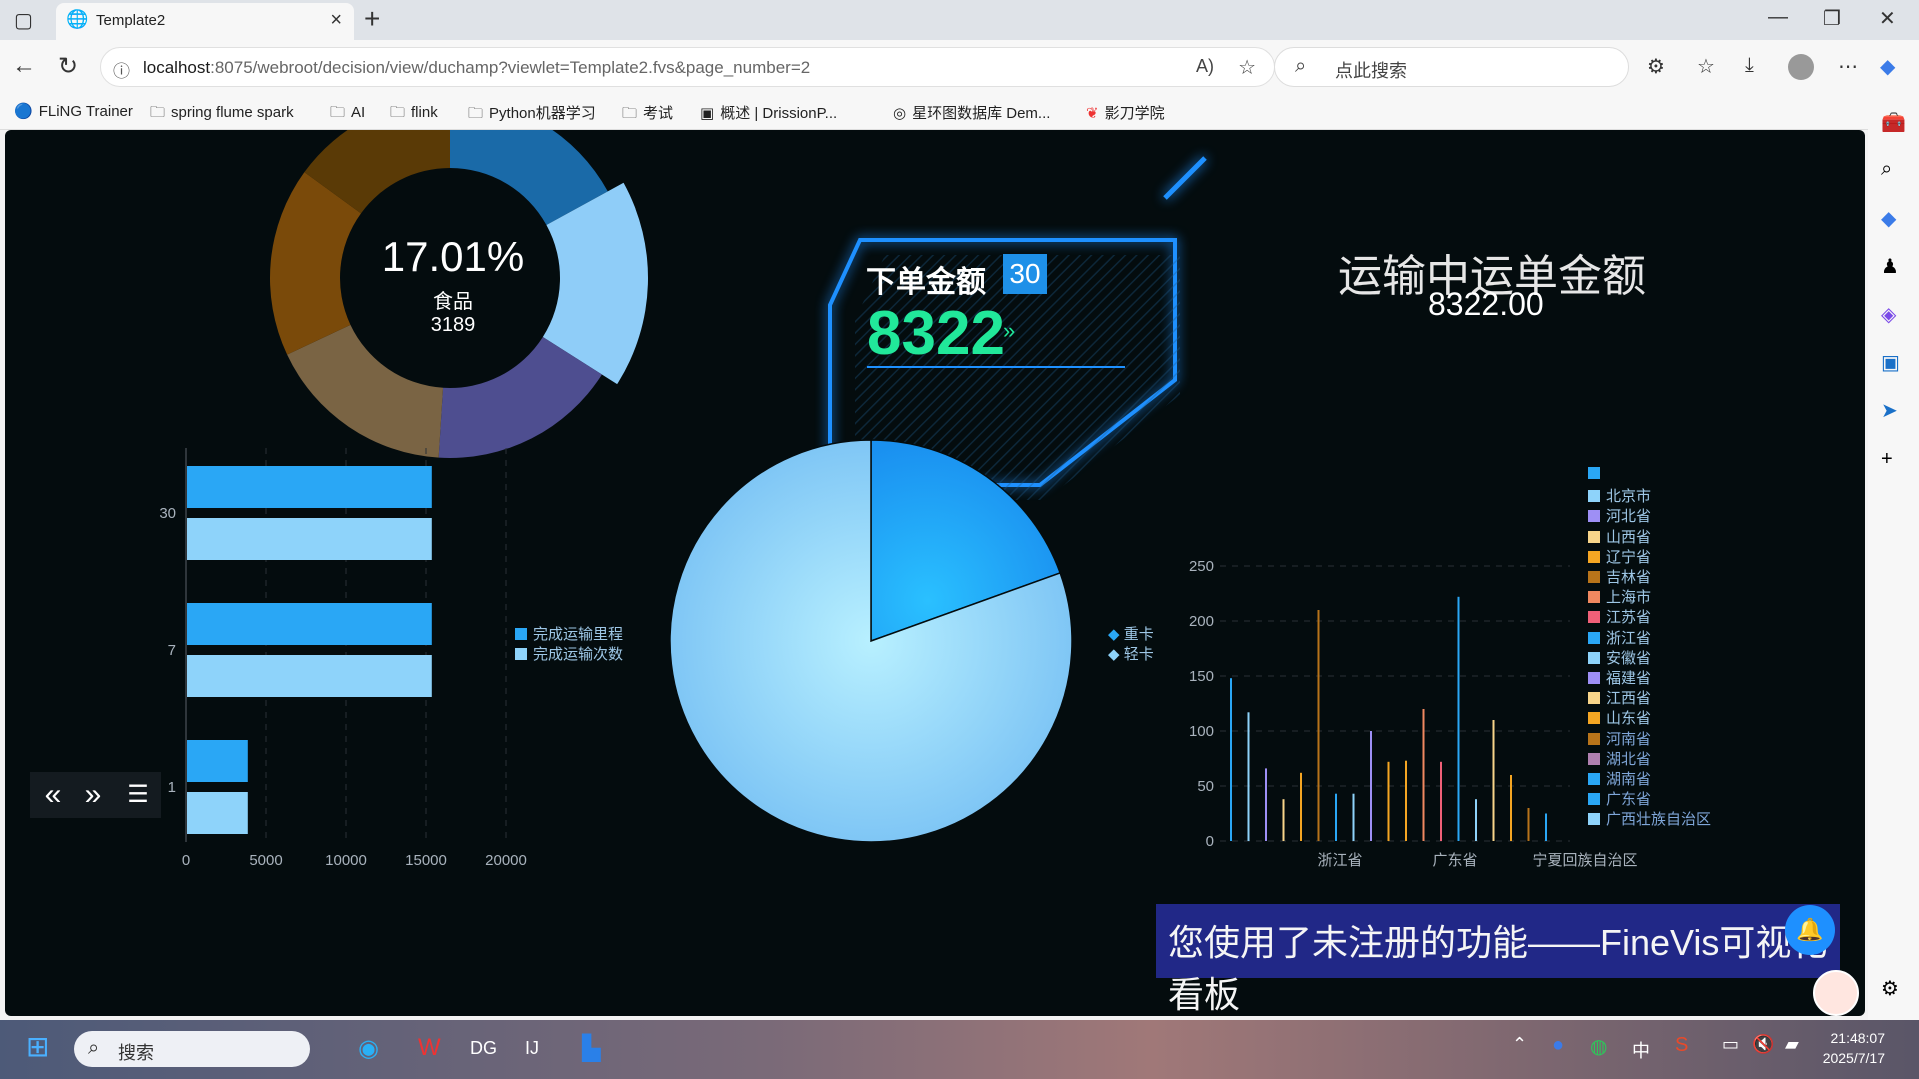  What do you see at coordinates (1888, 218) in the screenshot?
I see `tag-icon: ◆` at bounding box center [1888, 218].